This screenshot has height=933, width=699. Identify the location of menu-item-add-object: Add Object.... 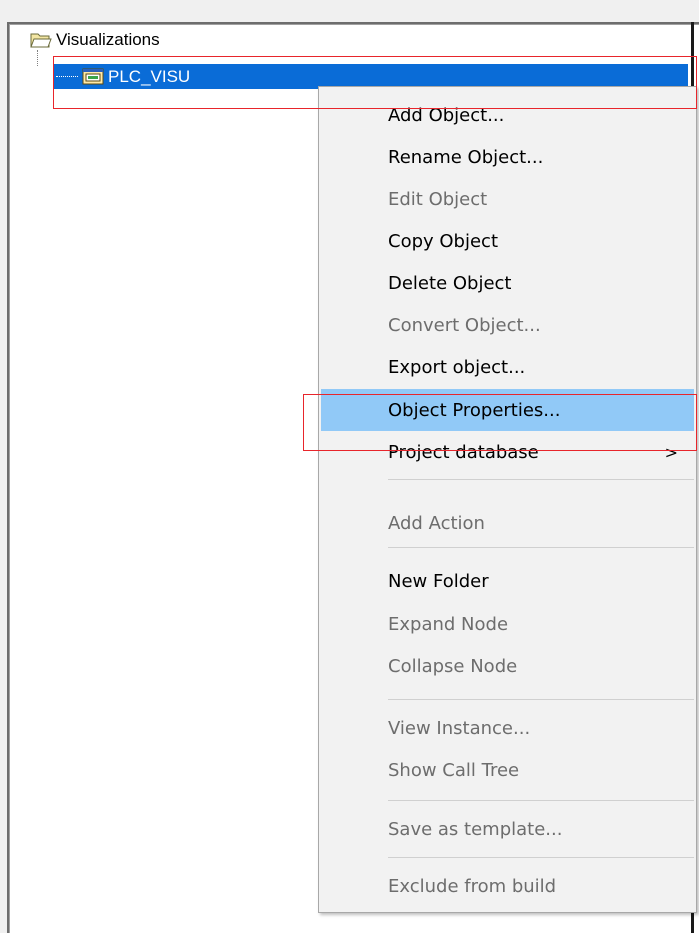
(507, 115).